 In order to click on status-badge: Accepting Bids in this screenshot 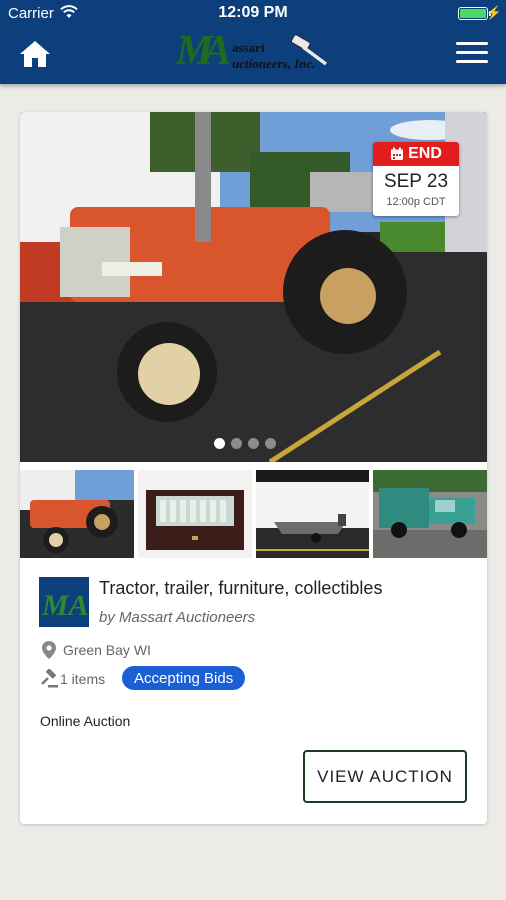, I will do `click(184, 678)`.